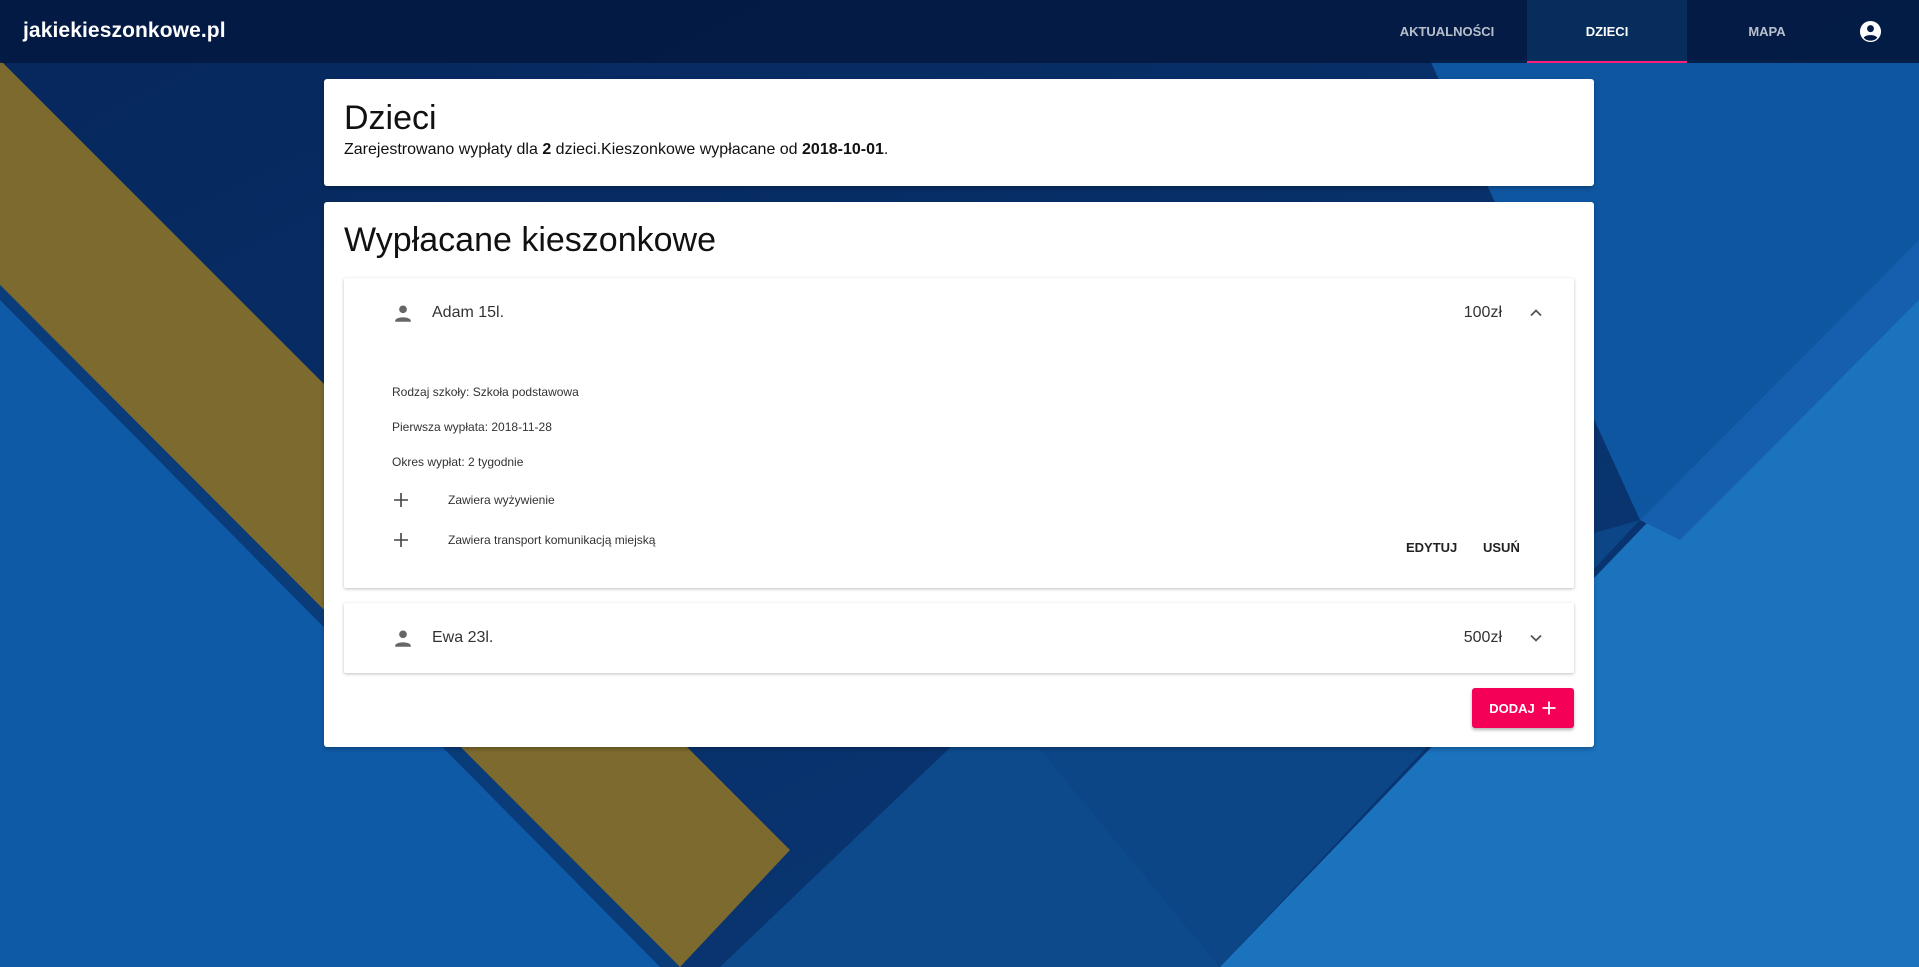  Describe the element at coordinates (1482, 637) in the screenshot. I see `child-amount: 500zł` at that location.